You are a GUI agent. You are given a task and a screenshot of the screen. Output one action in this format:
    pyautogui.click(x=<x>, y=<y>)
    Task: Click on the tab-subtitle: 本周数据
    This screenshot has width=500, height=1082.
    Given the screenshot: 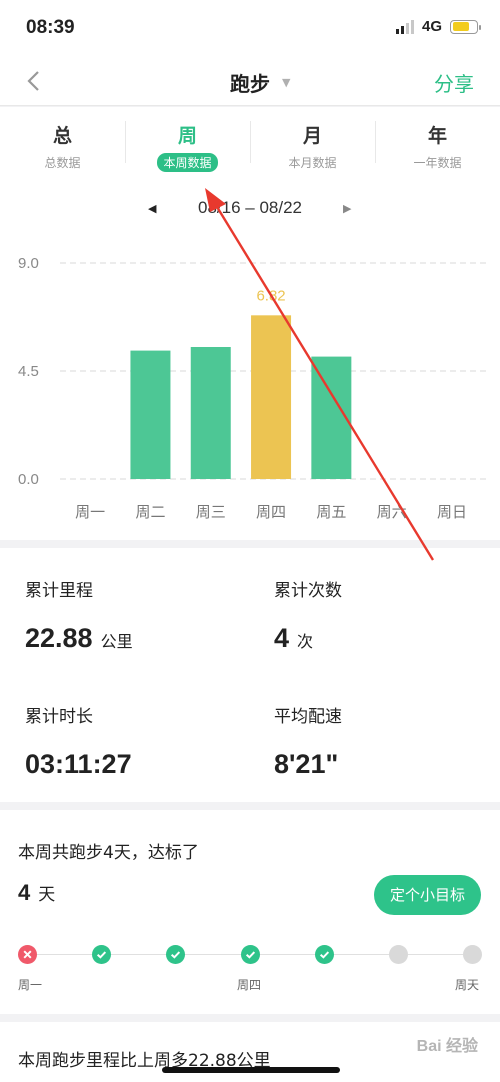 What is the action you would take?
    pyautogui.click(x=187, y=162)
    